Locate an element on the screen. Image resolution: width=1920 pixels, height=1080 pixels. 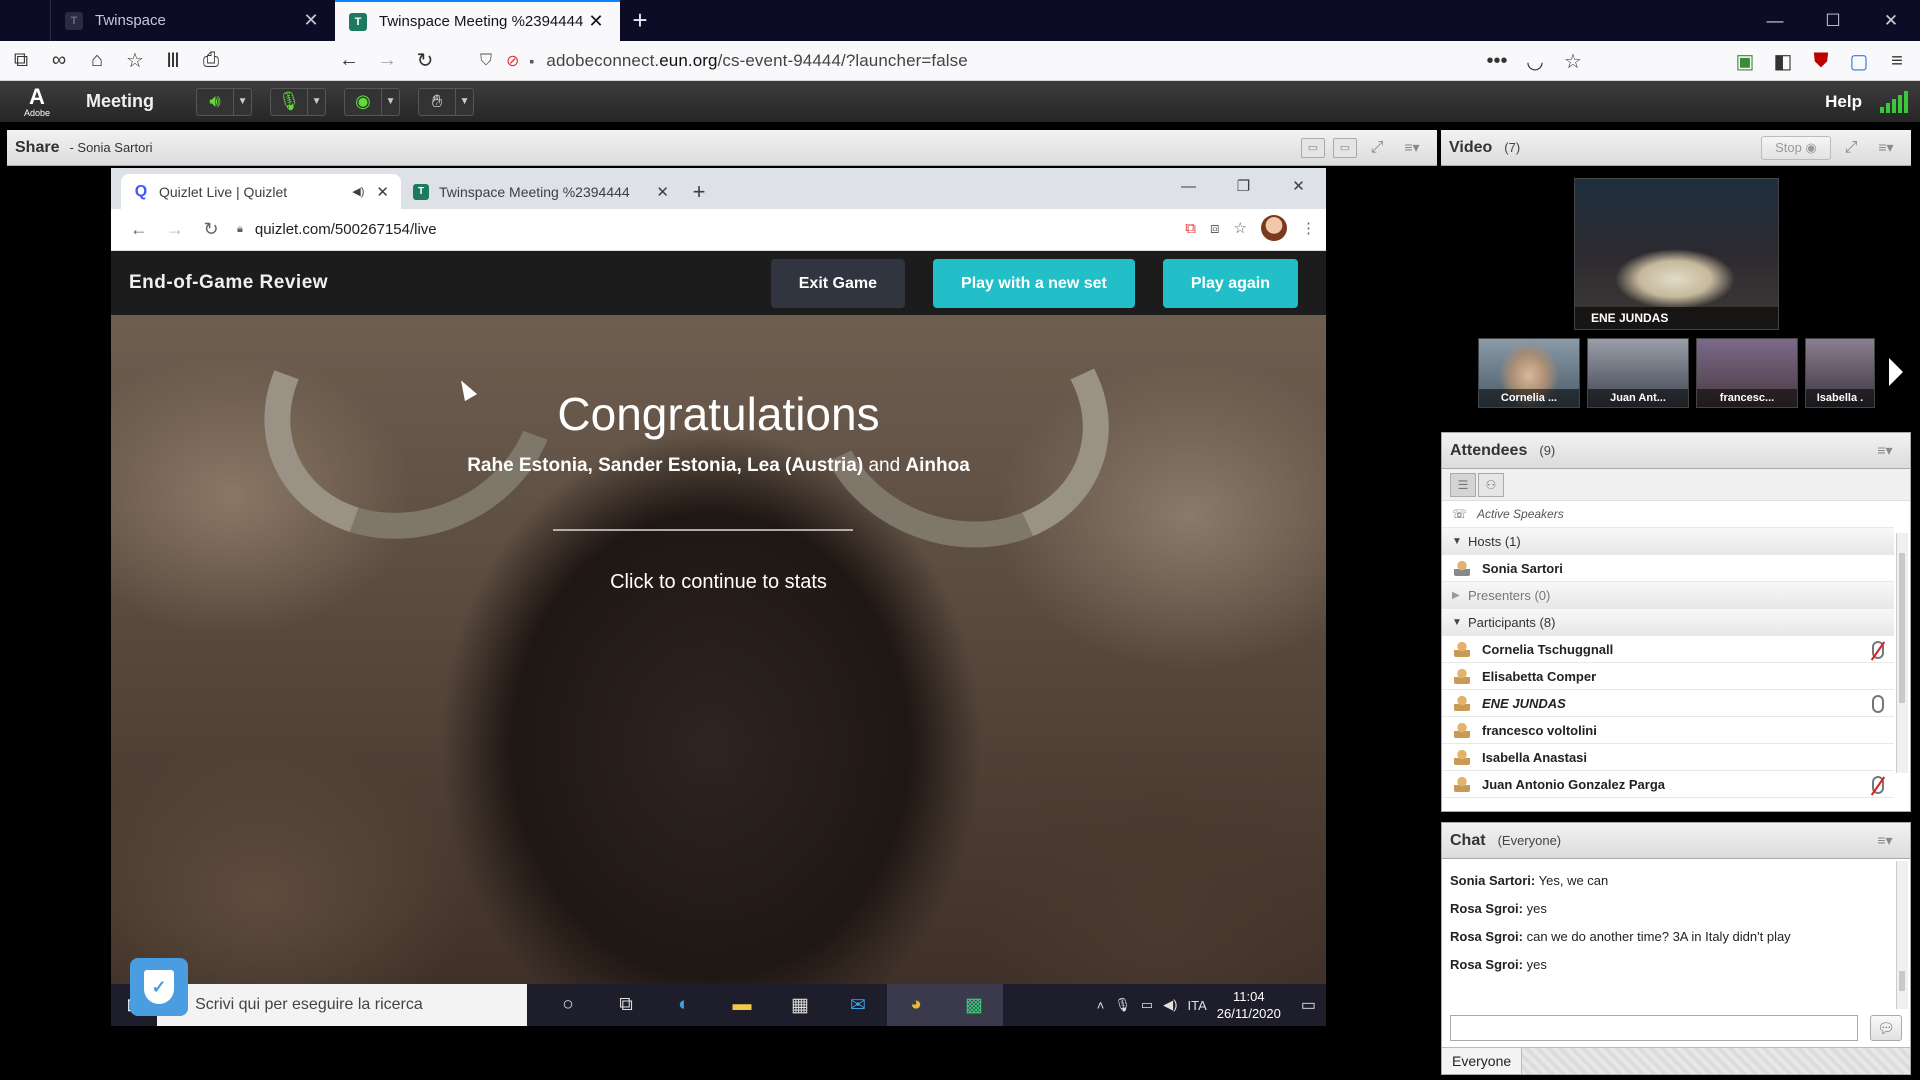
lock-icon: 🔒︎ is located at coordinates (240, 229).